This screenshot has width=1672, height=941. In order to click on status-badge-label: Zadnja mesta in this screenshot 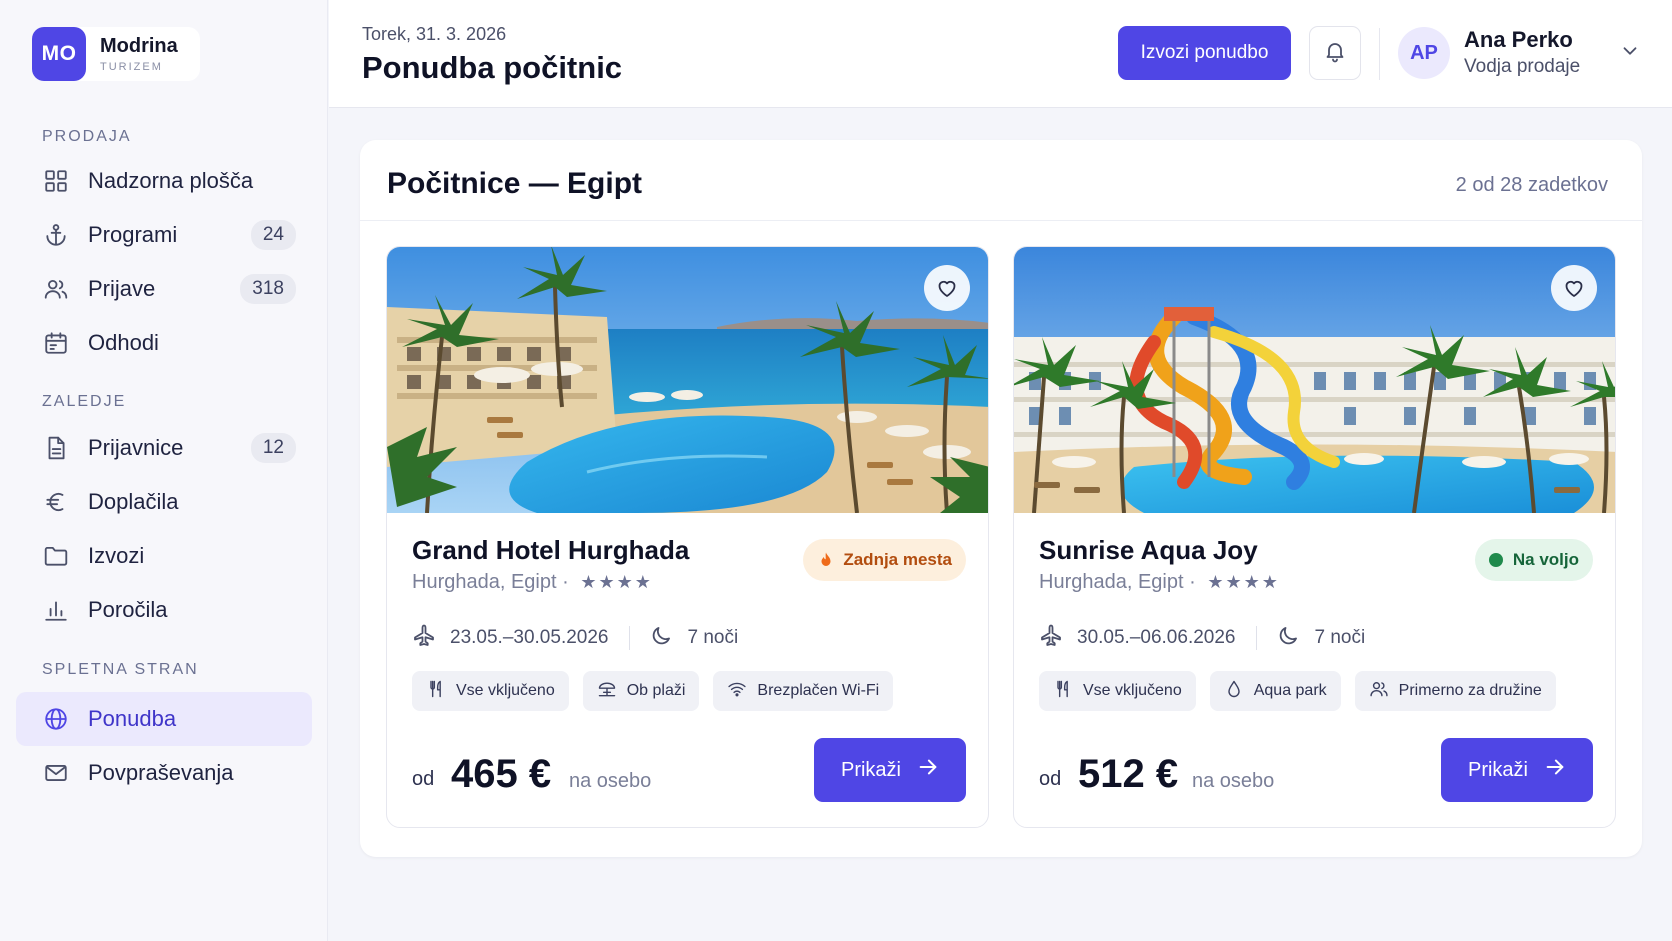, I will do `click(897, 559)`.